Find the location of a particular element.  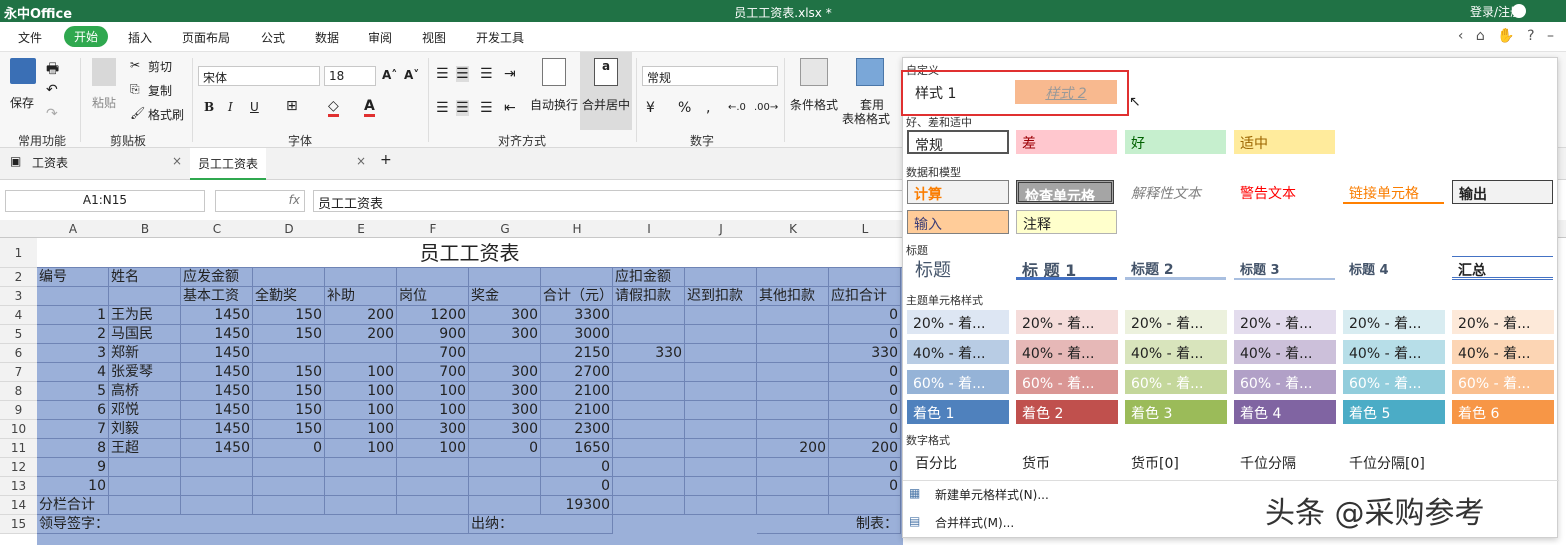

percent-icon: % is located at coordinates (684, 108).